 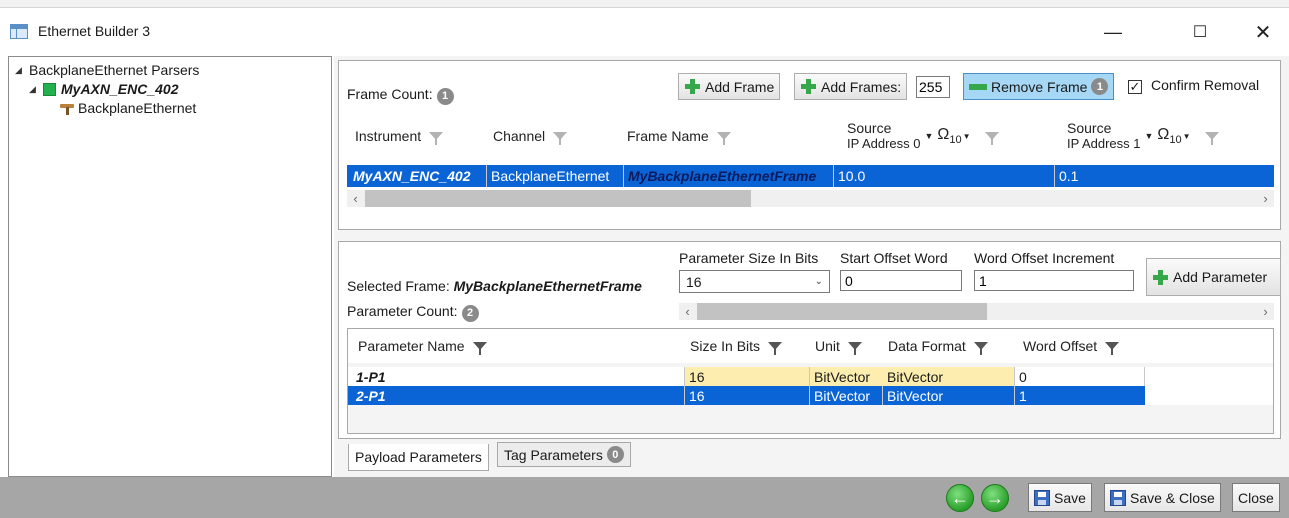 I want to click on tree-item-label: BackplaneEthernet Parsers, so click(x=114, y=70).